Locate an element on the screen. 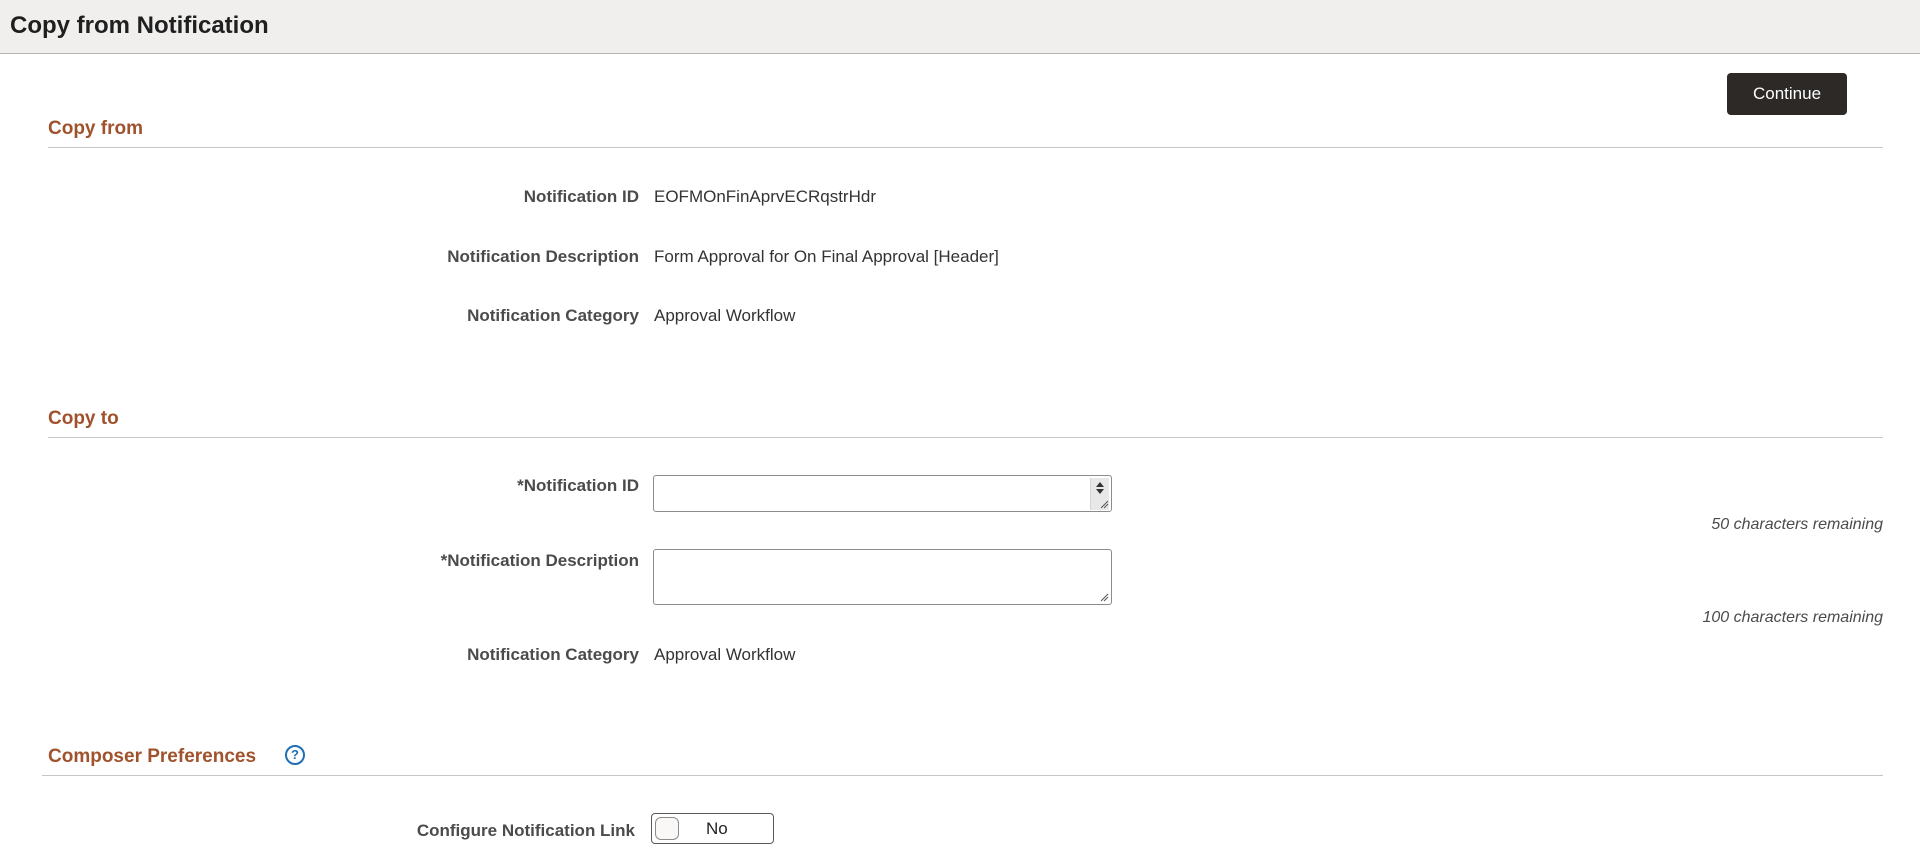  copy-from-divider is located at coordinates (965, 147).